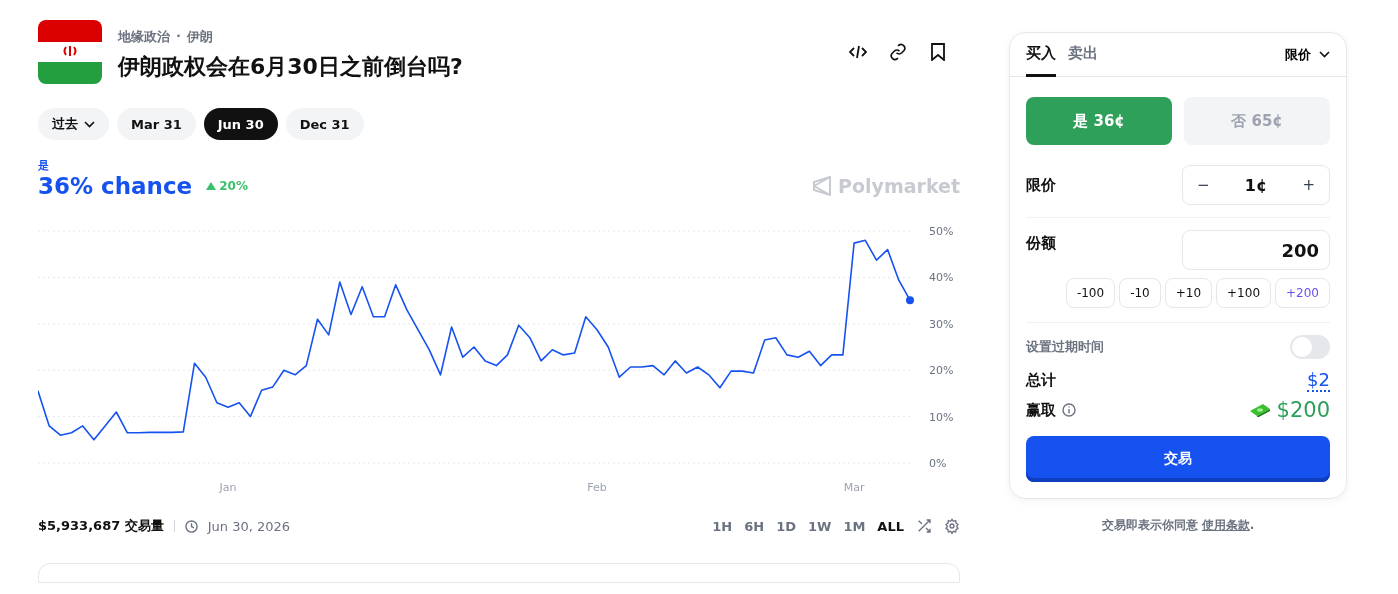  What do you see at coordinates (101, 526) in the screenshot?
I see `volume-text: $5,933,687 交易量` at bounding box center [101, 526].